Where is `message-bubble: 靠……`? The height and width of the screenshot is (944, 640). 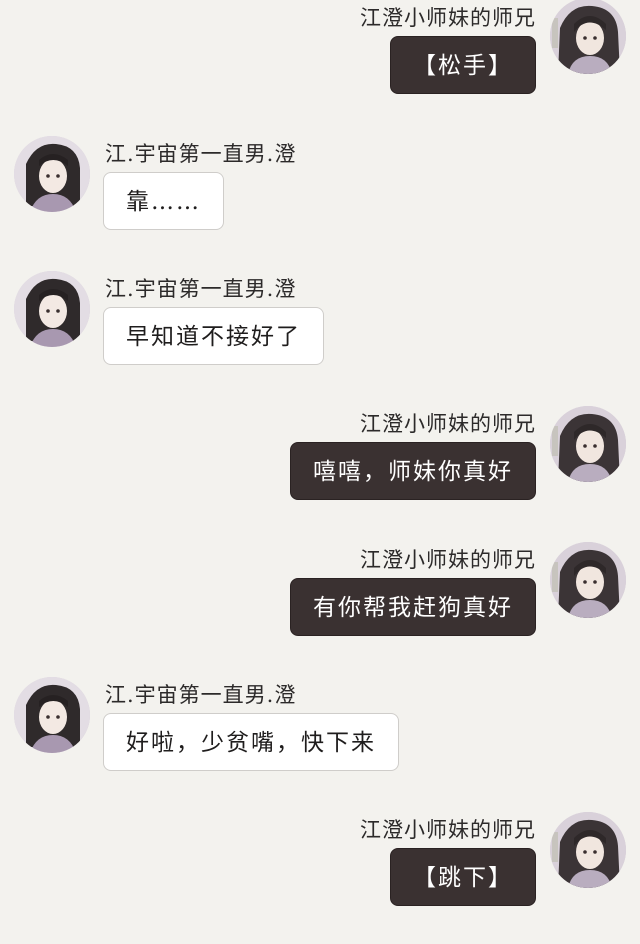 message-bubble: 靠…… is located at coordinates (163, 201).